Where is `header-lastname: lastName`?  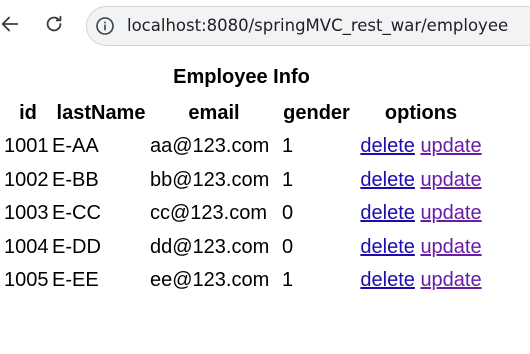
header-lastname: lastName is located at coordinates (101, 112).